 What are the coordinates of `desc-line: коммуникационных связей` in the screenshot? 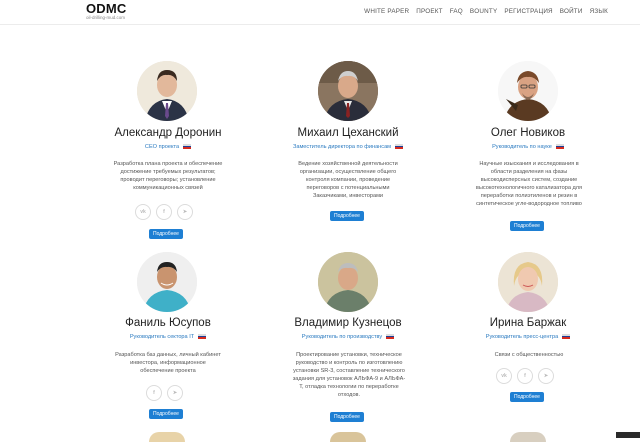 It's located at (168, 188).